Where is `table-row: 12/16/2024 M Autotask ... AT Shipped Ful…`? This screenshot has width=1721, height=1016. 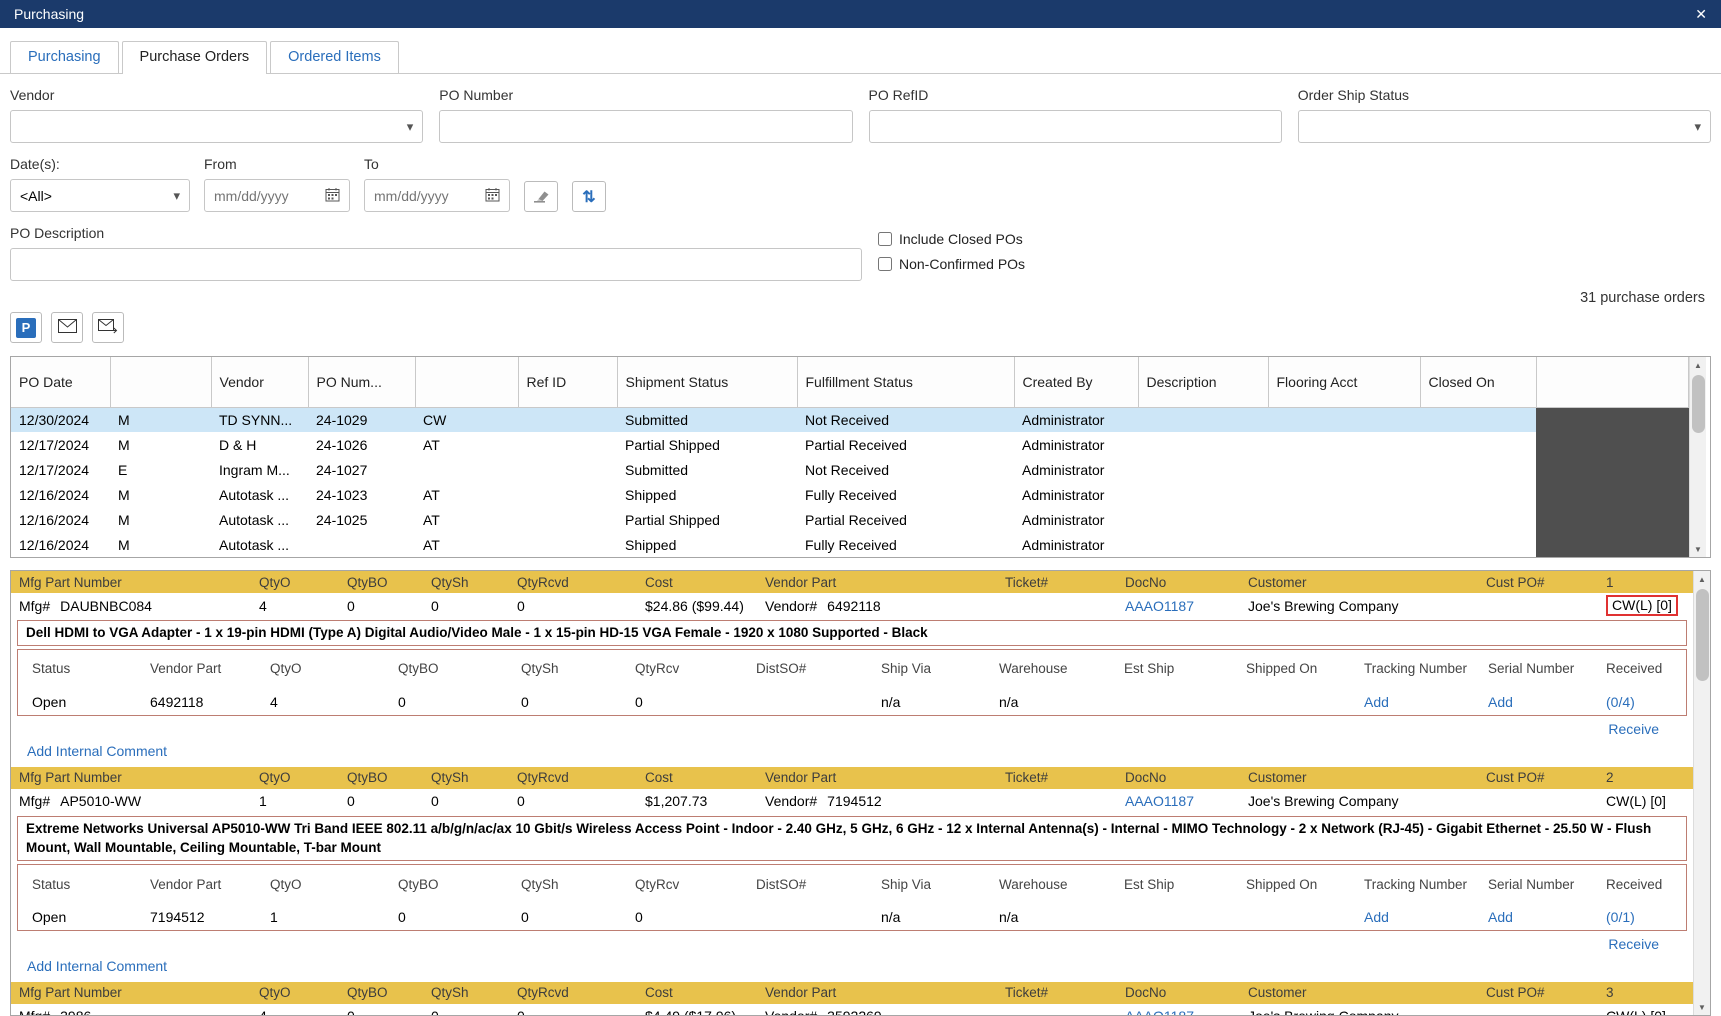 table-row: 12/16/2024 M Autotask ... AT Shipped Ful… is located at coordinates (850, 544).